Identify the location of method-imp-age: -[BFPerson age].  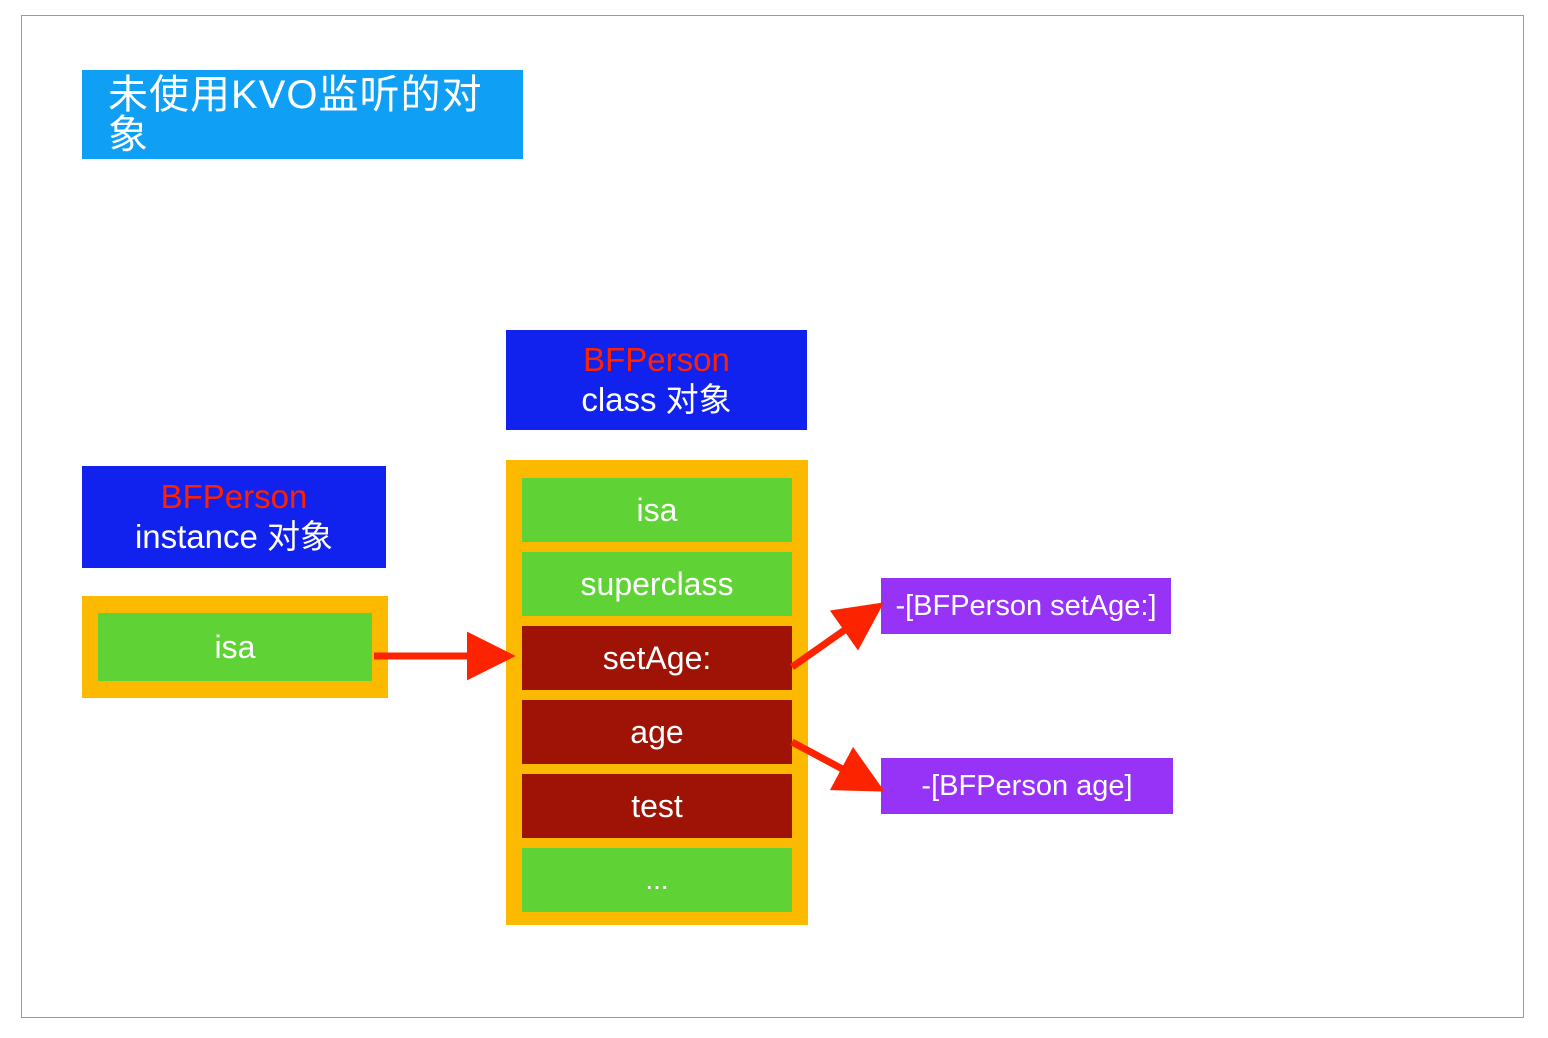
(1027, 786).